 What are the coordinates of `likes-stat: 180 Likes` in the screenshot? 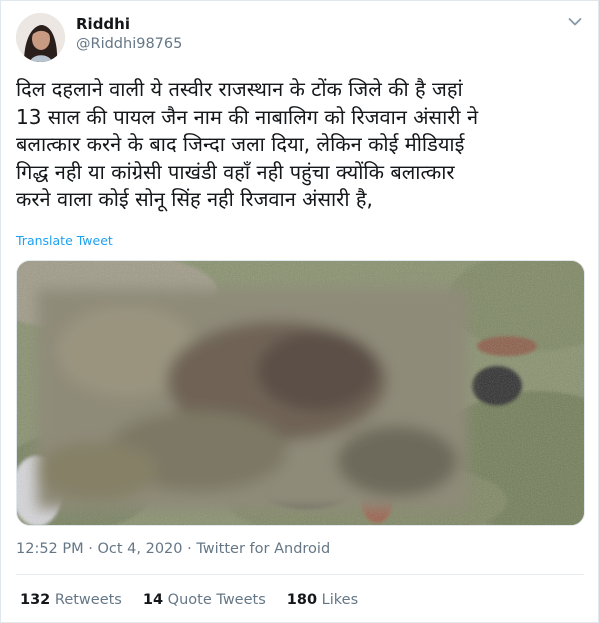 It's located at (322, 600).